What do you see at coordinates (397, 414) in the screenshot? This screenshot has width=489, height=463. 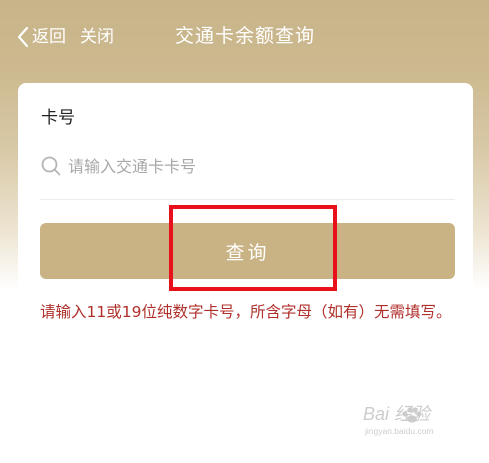 I see `watermark-brand-text: Bai 经验` at bounding box center [397, 414].